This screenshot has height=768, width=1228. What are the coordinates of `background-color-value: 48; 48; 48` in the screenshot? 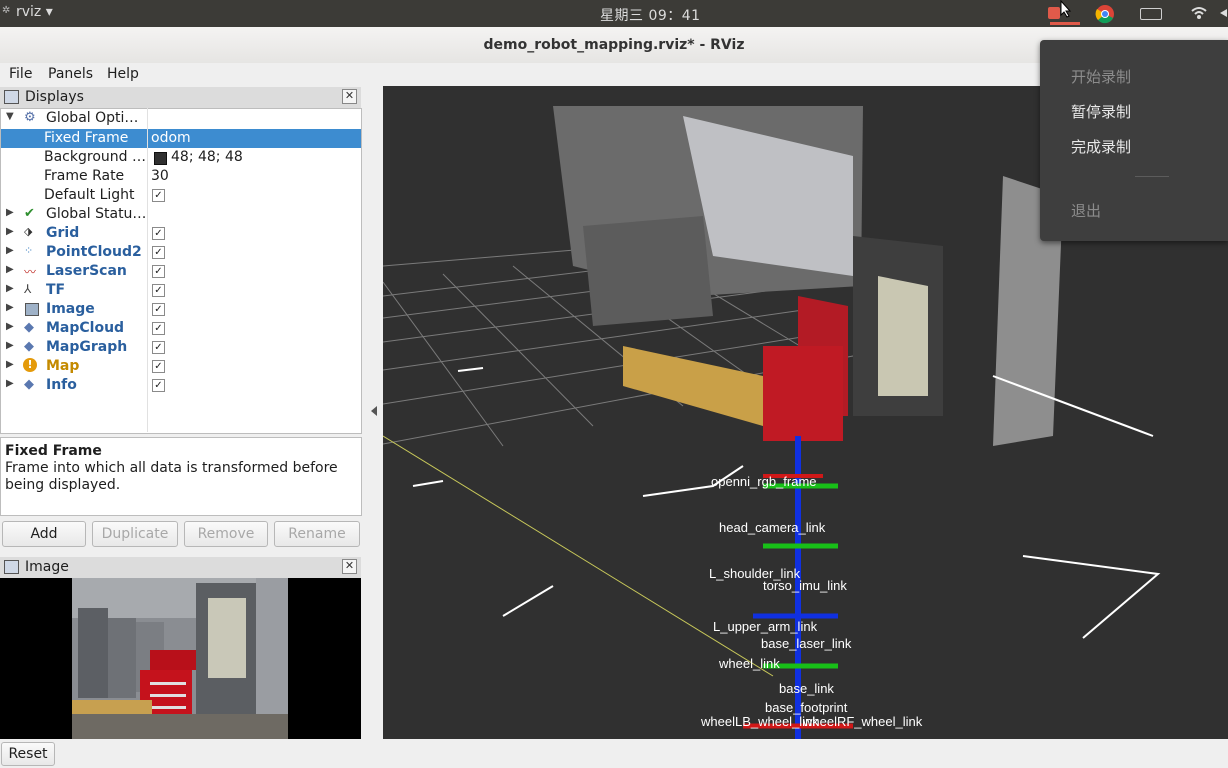 It's located at (207, 157).